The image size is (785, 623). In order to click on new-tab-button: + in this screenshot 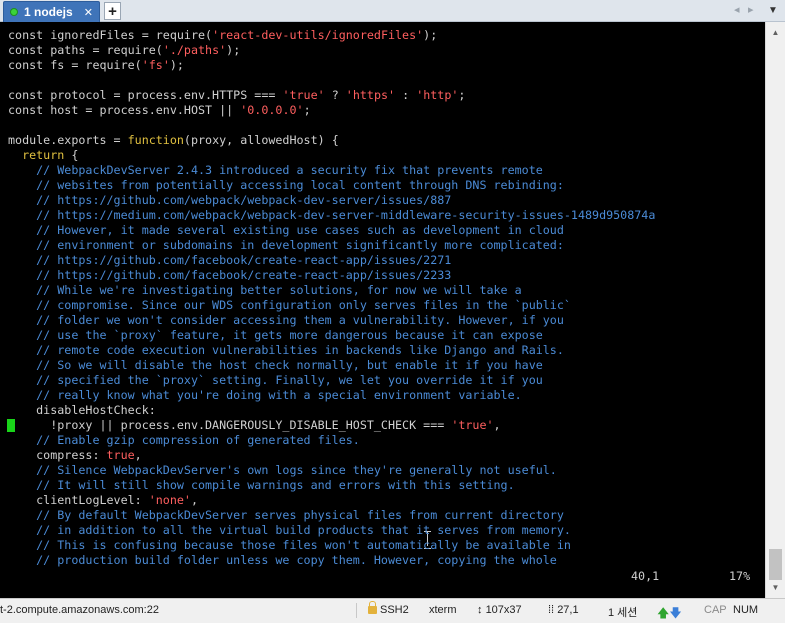, I will do `click(112, 11)`.